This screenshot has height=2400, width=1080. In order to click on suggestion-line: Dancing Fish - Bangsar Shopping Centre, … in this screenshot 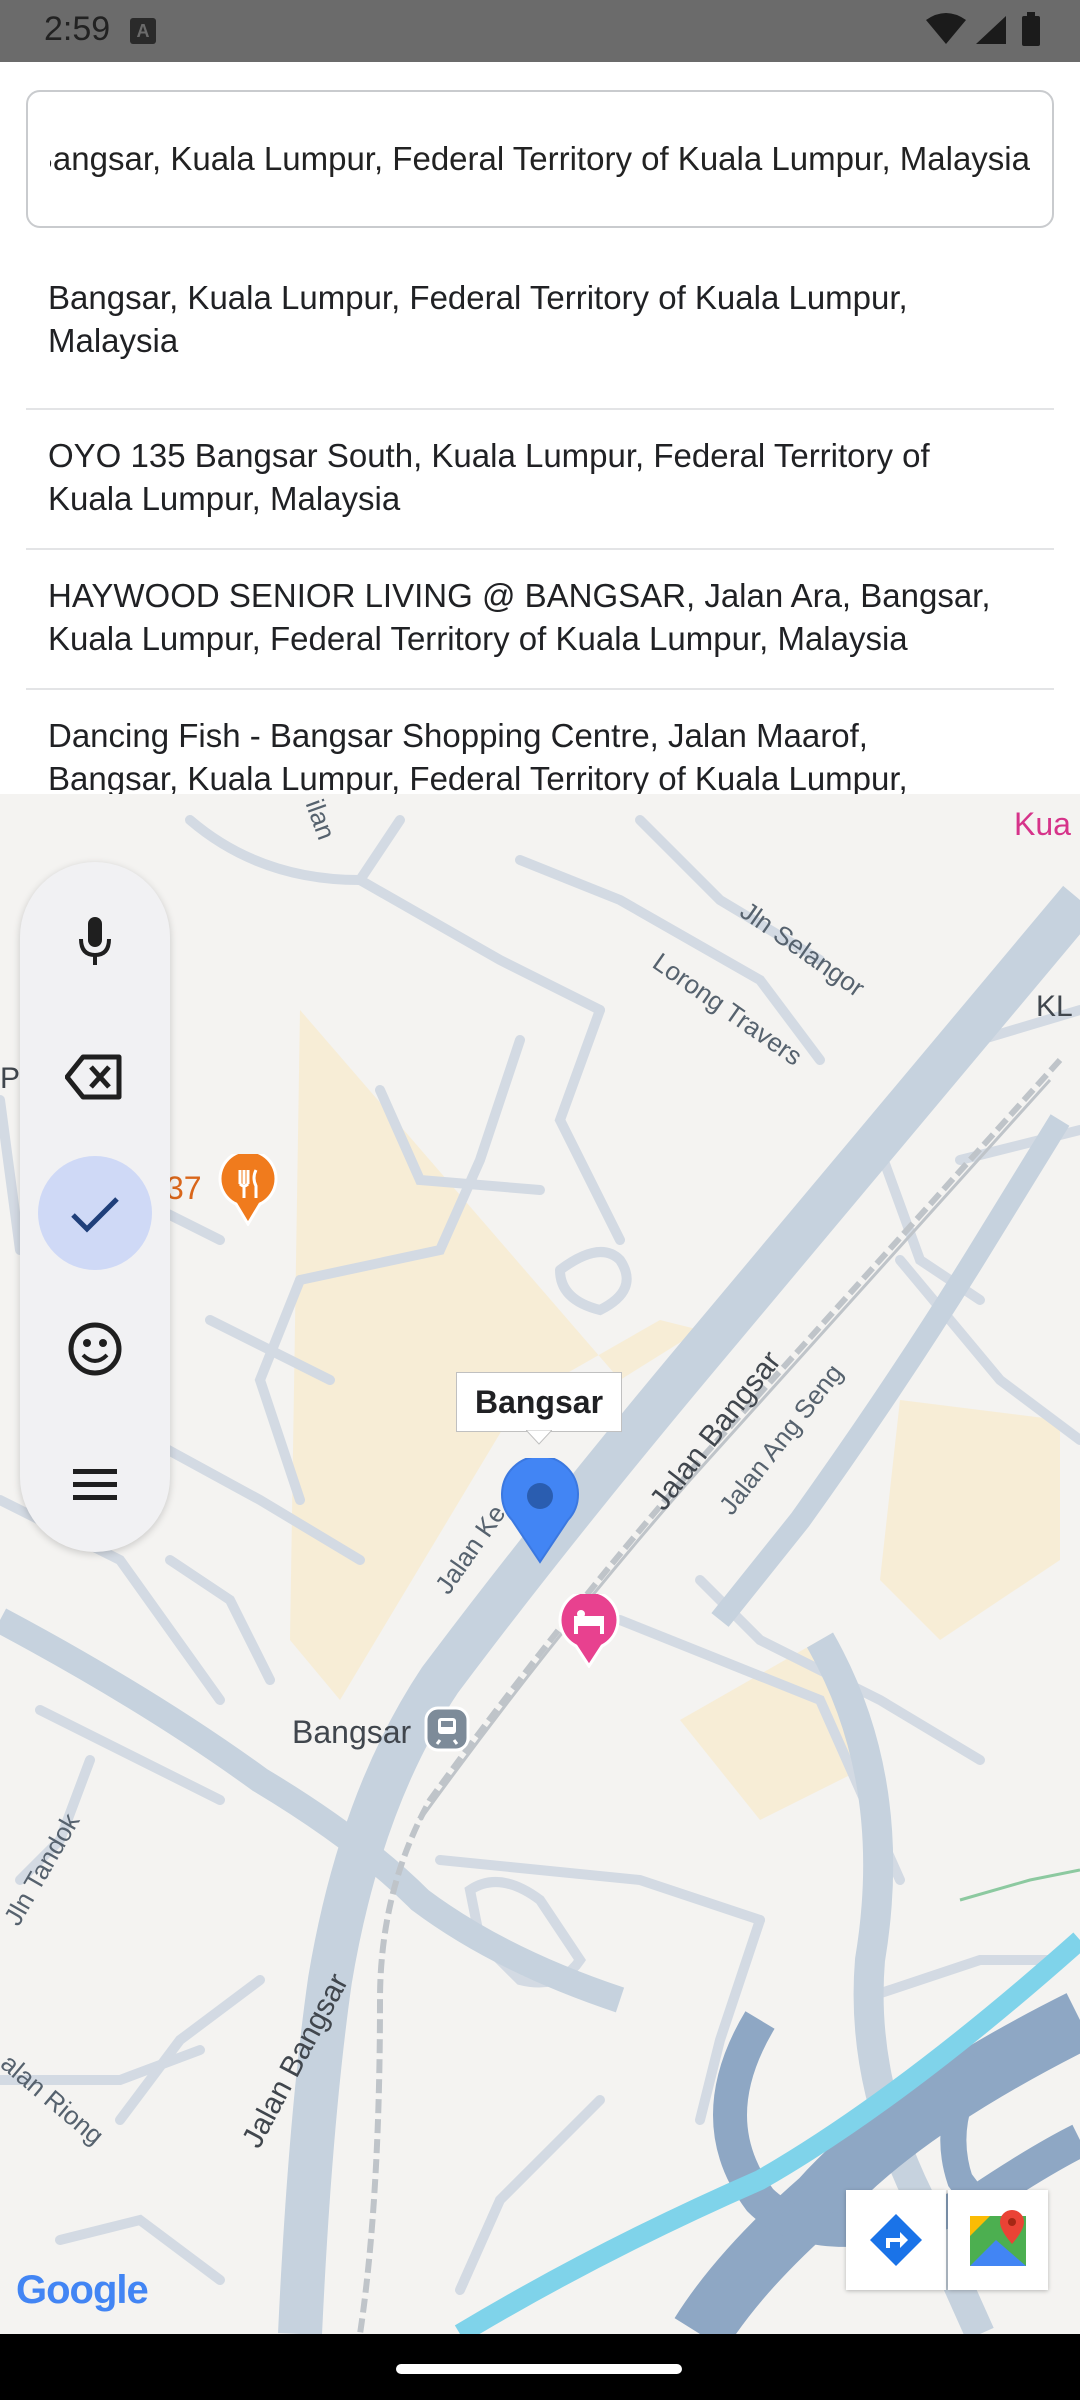, I will do `click(458, 735)`.